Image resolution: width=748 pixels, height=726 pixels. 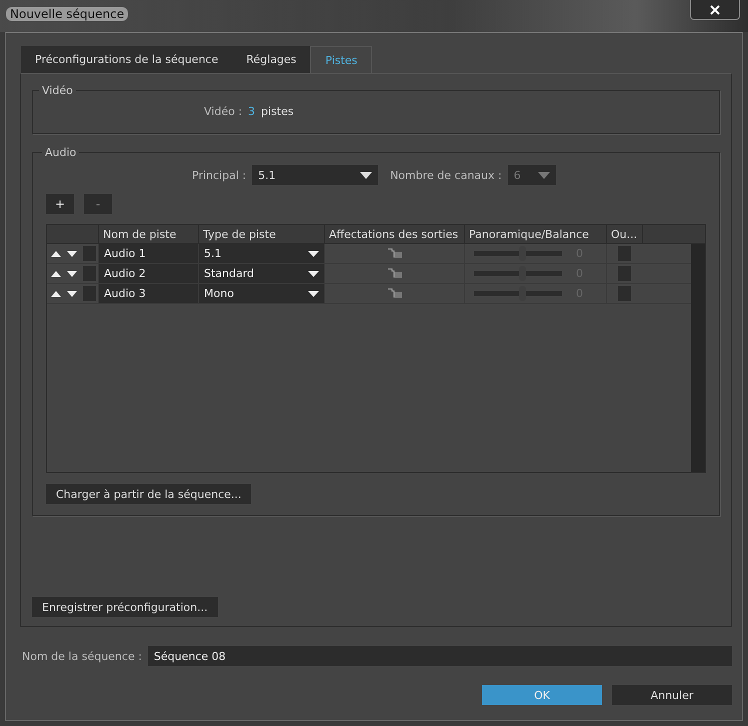 What do you see at coordinates (219, 175) in the screenshot?
I see `master-label: Principal :` at bounding box center [219, 175].